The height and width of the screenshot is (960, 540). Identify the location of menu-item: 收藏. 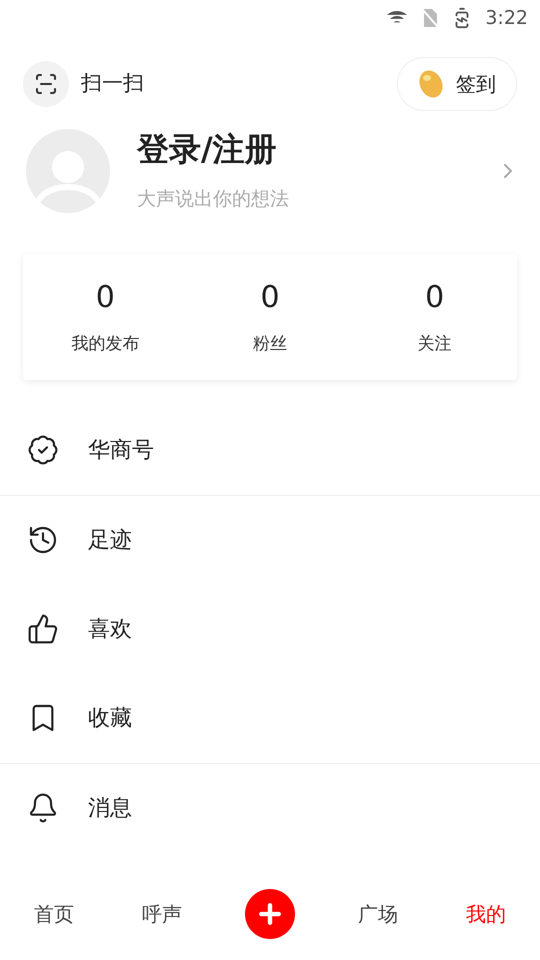
(270, 718).